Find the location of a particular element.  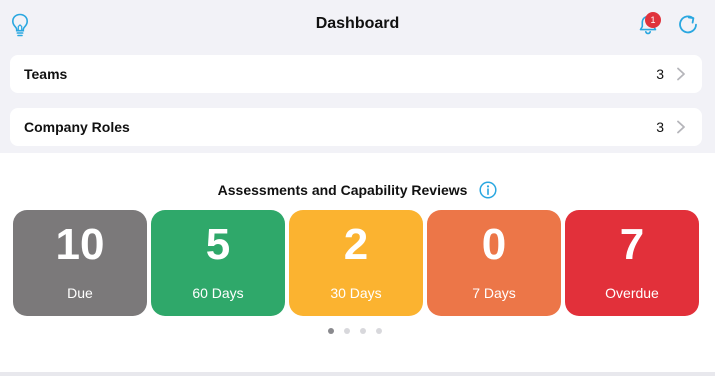

page-title: Dashboard is located at coordinates (357, 23).